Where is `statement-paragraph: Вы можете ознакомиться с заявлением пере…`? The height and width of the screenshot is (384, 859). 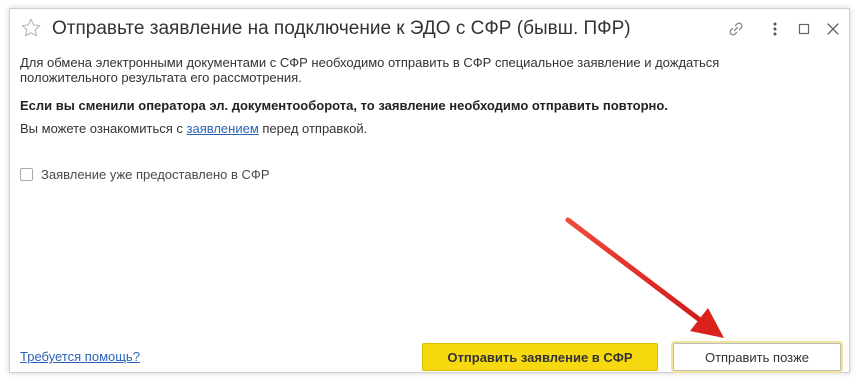 statement-paragraph: Вы можете ознакомиться с заявлением пере… is located at coordinates (193, 128).